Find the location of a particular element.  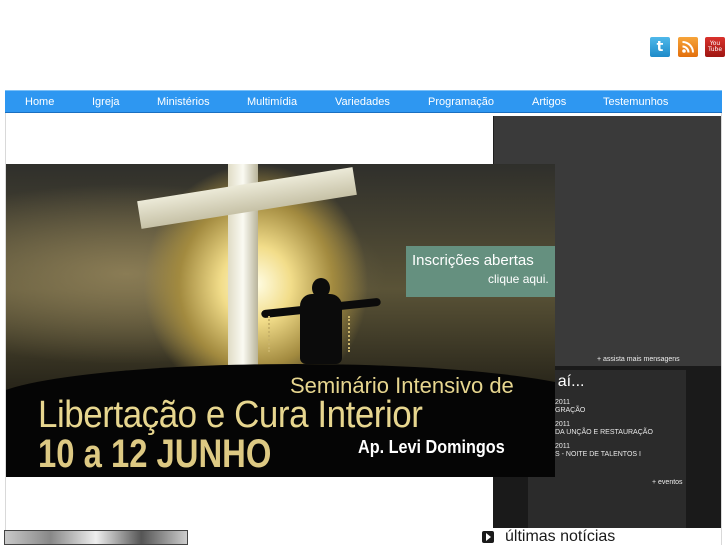

youtube-icon: You Tube is located at coordinates (715, 47).